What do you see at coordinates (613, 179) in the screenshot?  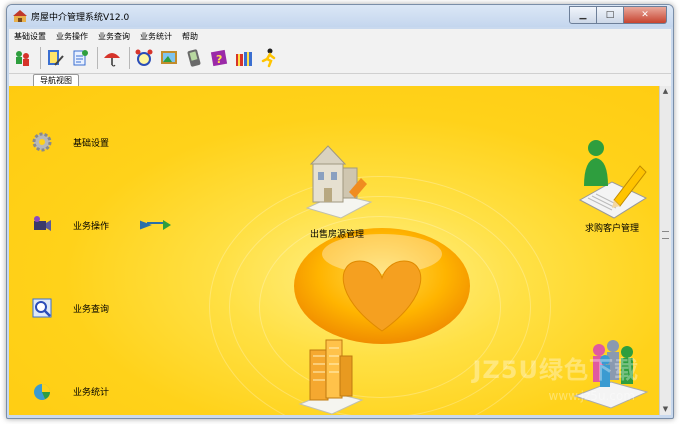 I see `customer-notebook-icon` at bounding box center [613, 179].